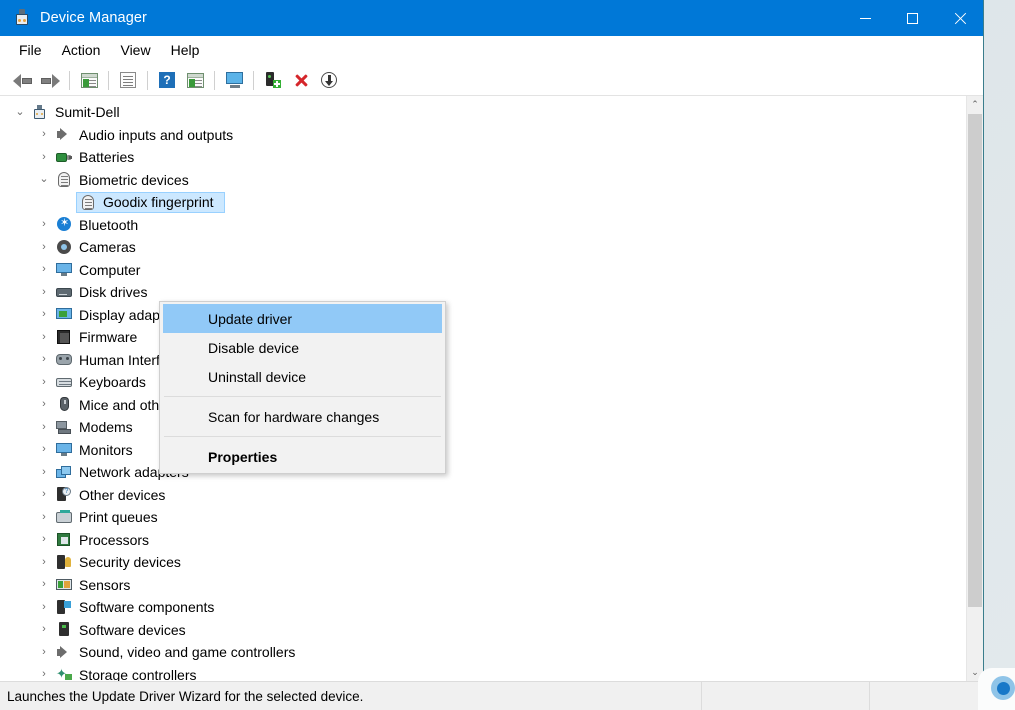 The image size is (1015, 710). Describe the element at coordinates (483, 630) in the screenshot. I see `tree-item-software-devices: › Software devices` at that location.